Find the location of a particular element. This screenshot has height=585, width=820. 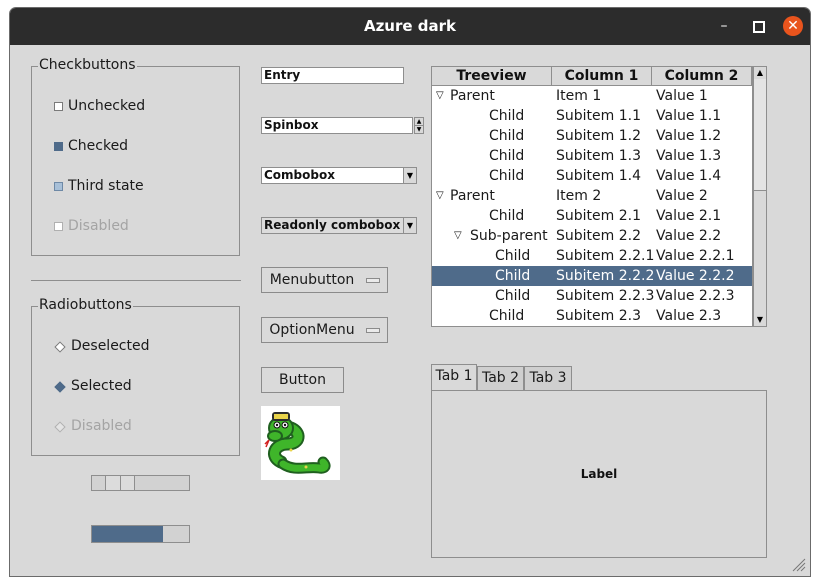

entry-field: Entry is located at coordinates (332, 75).